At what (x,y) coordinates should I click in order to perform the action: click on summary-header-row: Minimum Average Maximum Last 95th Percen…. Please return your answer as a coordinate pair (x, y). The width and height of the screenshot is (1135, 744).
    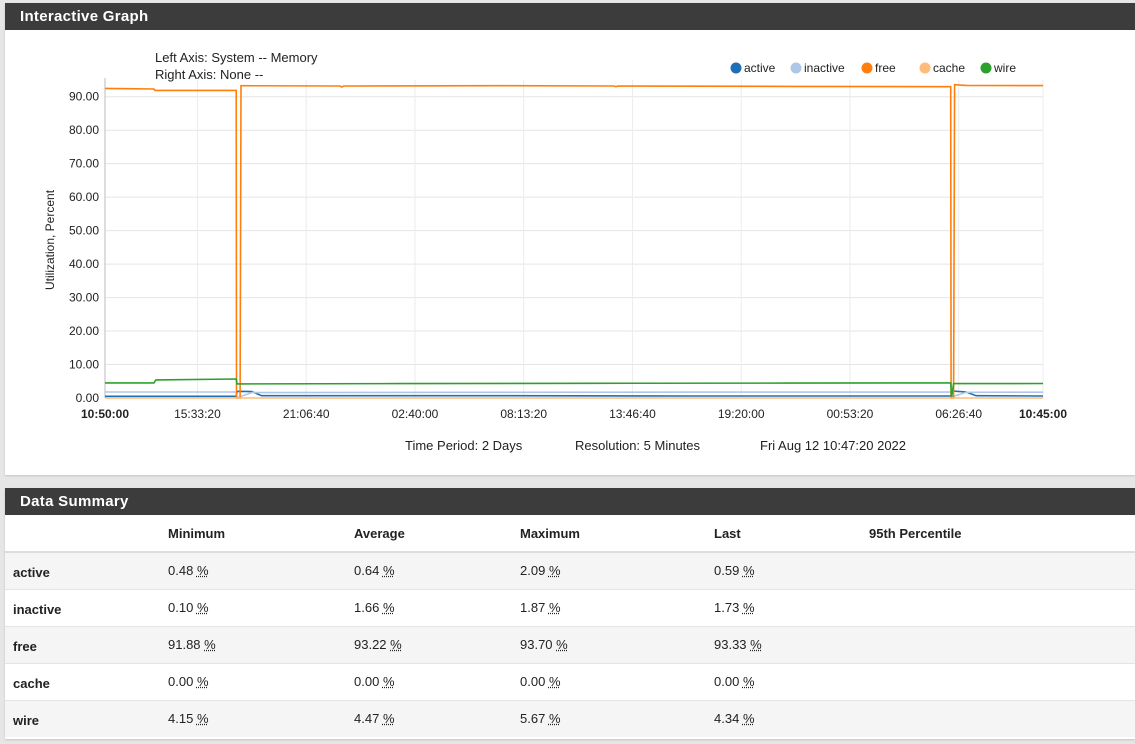
    Looking at the image, I should click on (570, 534).